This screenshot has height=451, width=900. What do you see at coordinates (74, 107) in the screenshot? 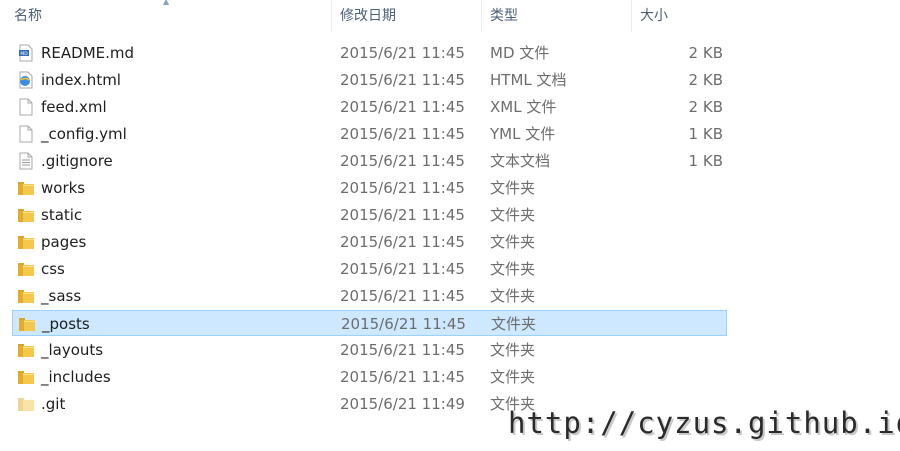
I see `file-name: feed.xml` at bounding box center [74, 107].